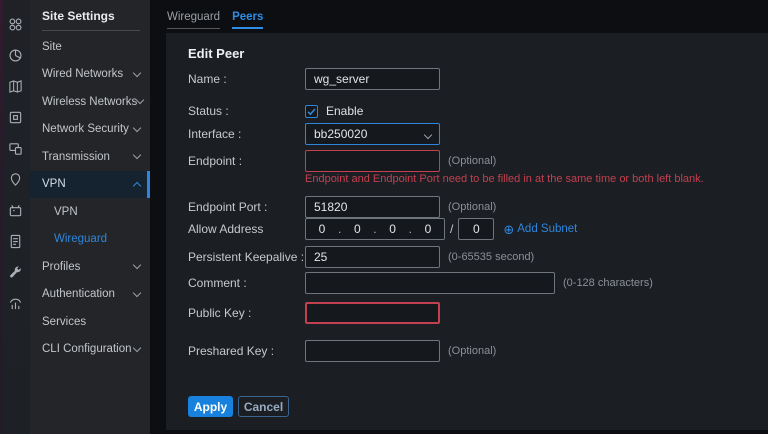  Describe the element at coordinates (90, 47) in the screenshot. I see `sidebar-item-site: Site` at that location.